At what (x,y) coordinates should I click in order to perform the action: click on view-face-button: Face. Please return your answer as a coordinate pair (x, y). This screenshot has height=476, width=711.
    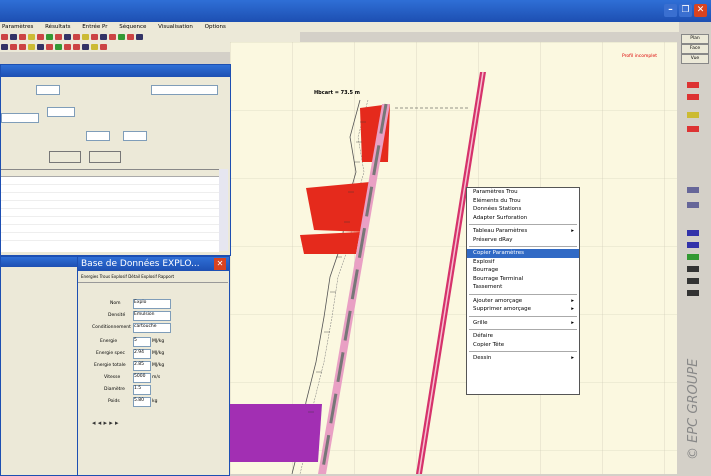
    Looking at the image, I should click on (695, 49).